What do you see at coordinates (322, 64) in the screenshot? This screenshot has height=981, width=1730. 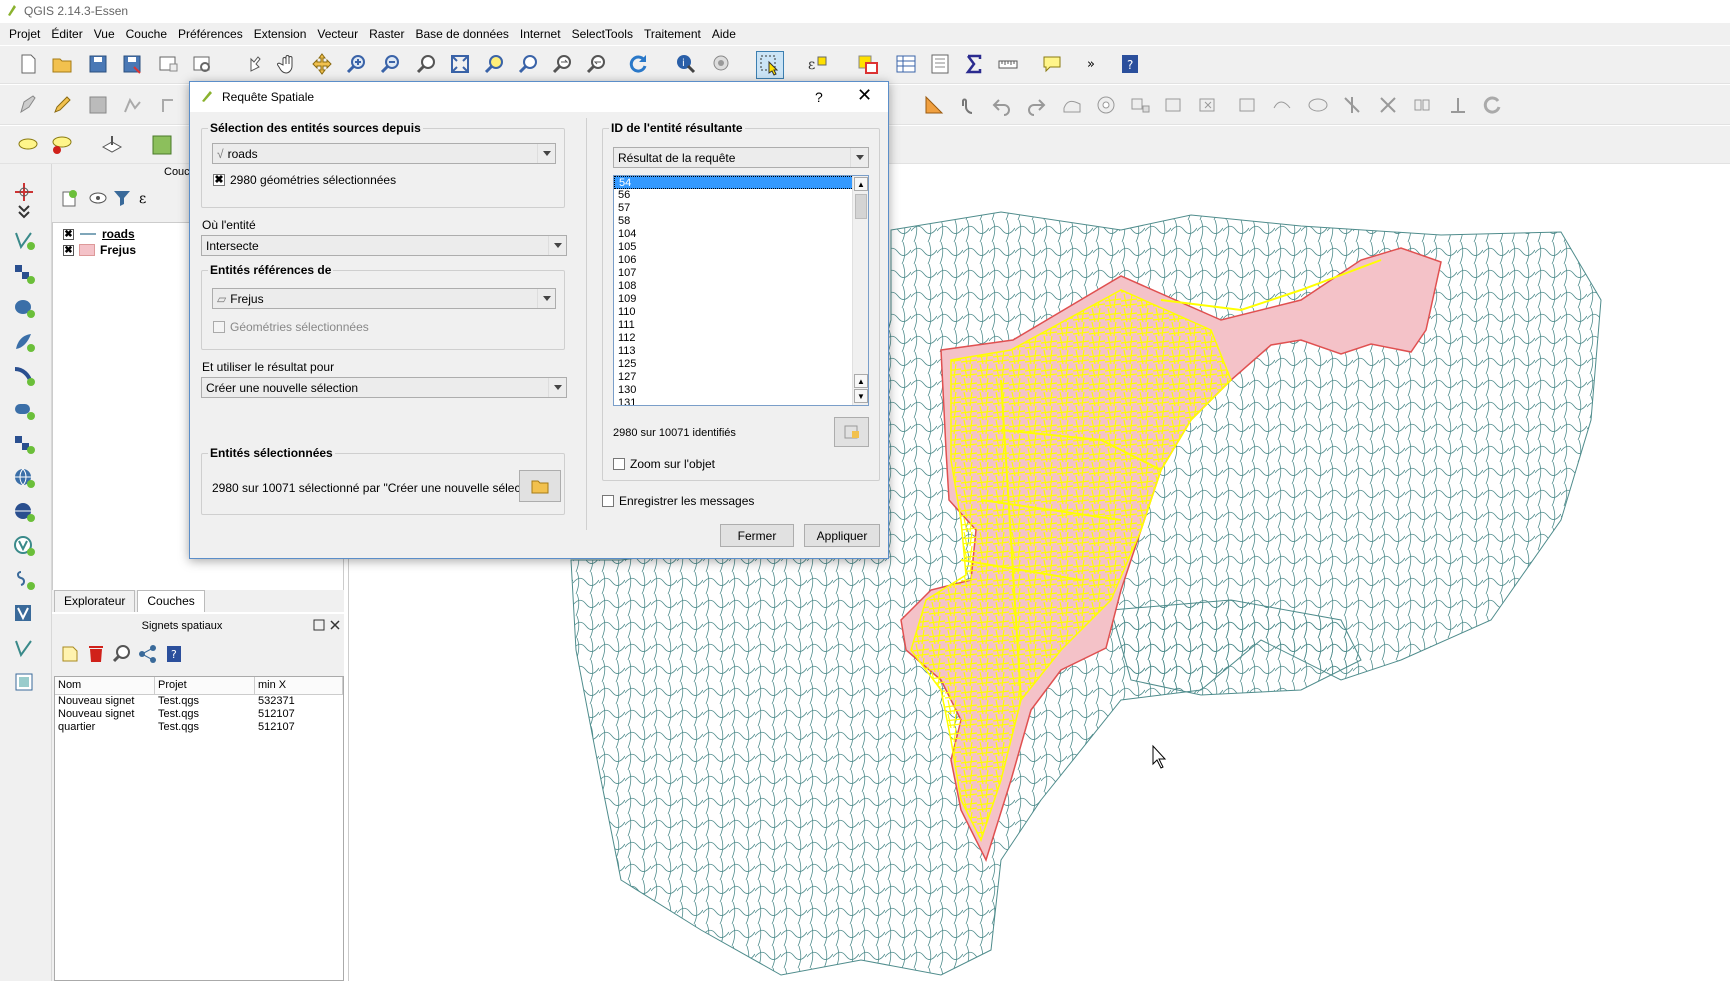 I see `pan-to-selection-icon` at bounding box center [322, 64].